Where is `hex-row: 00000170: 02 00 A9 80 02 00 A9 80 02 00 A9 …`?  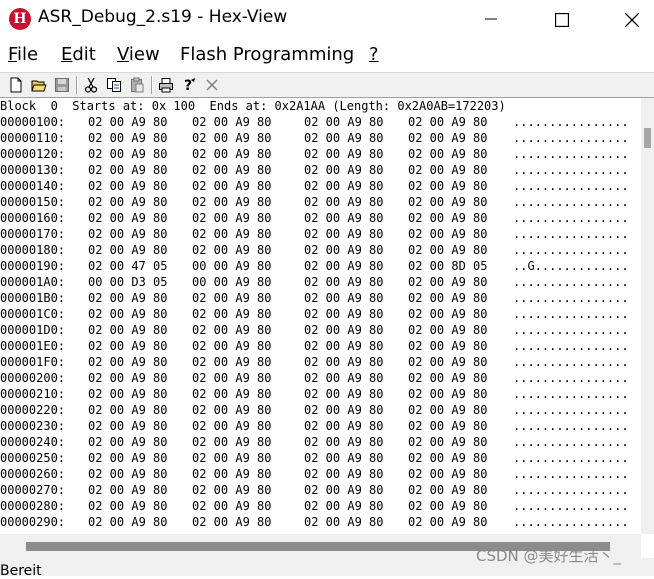 hex-row: 00000170: 02 00 A9 80 02 00 A9 80 02 00 A9 … is located at coordinates (320, 234).